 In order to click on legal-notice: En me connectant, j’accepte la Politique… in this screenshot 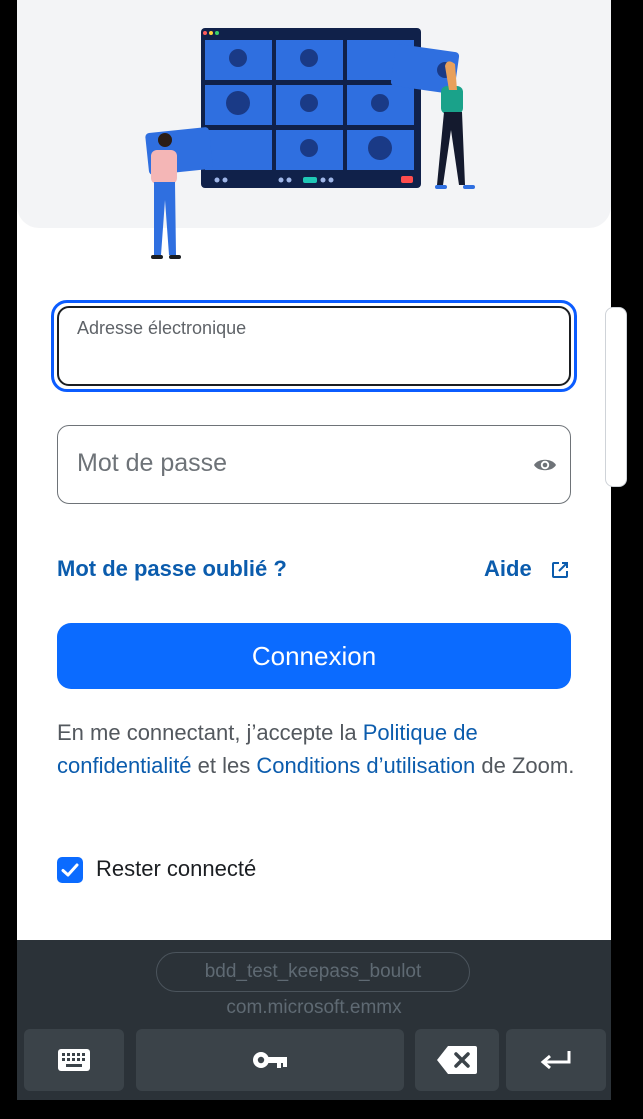, I will do `click(317, 749)`.